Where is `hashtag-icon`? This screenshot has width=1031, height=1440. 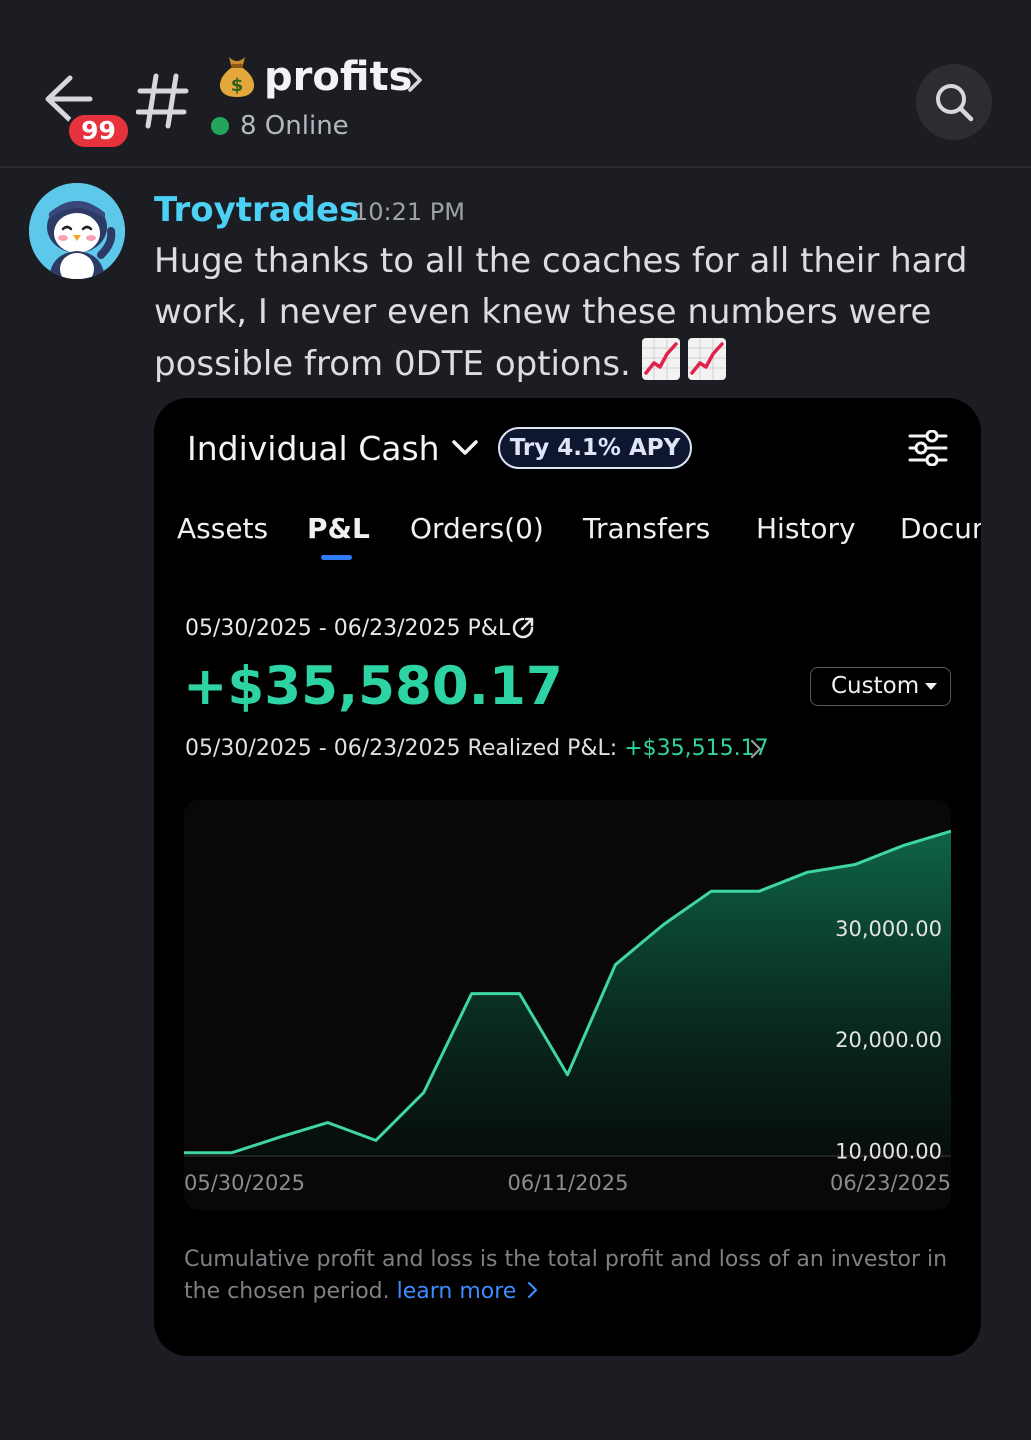 hashtag-icon is located at coordinates (162, 101).